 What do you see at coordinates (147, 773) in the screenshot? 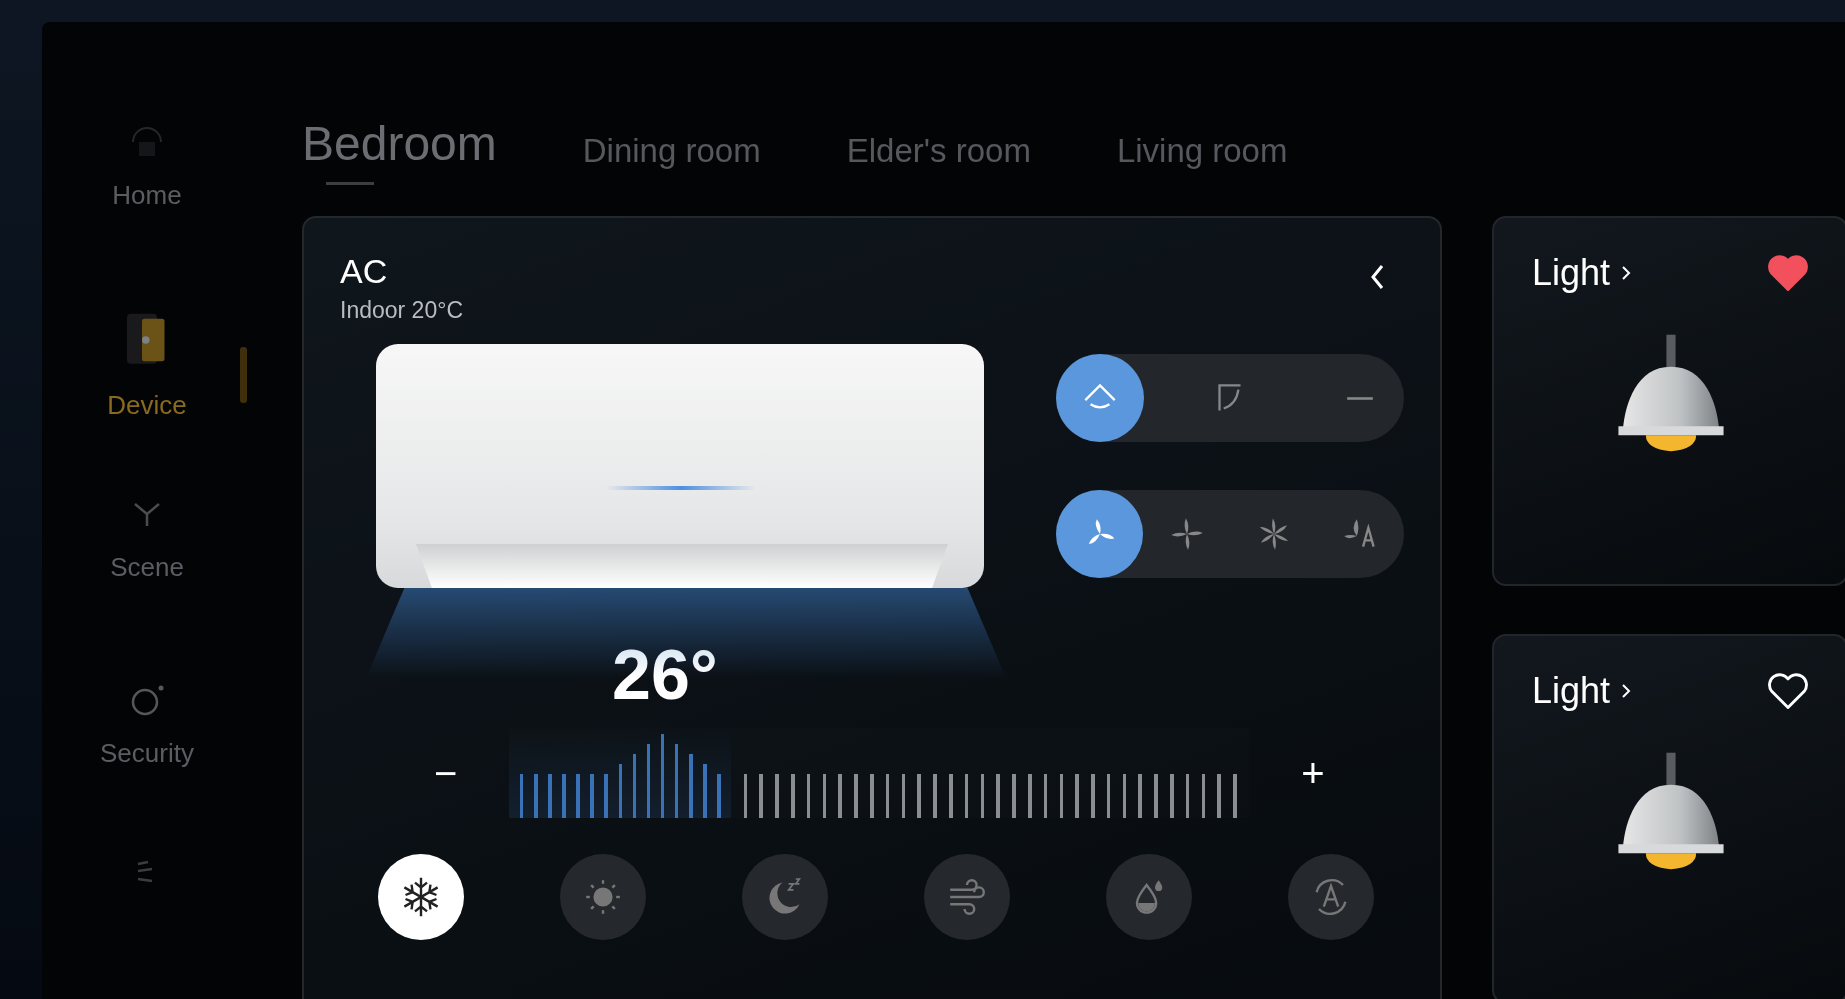
I see `sidebar-item: Security` at bounding box center [147, 773].